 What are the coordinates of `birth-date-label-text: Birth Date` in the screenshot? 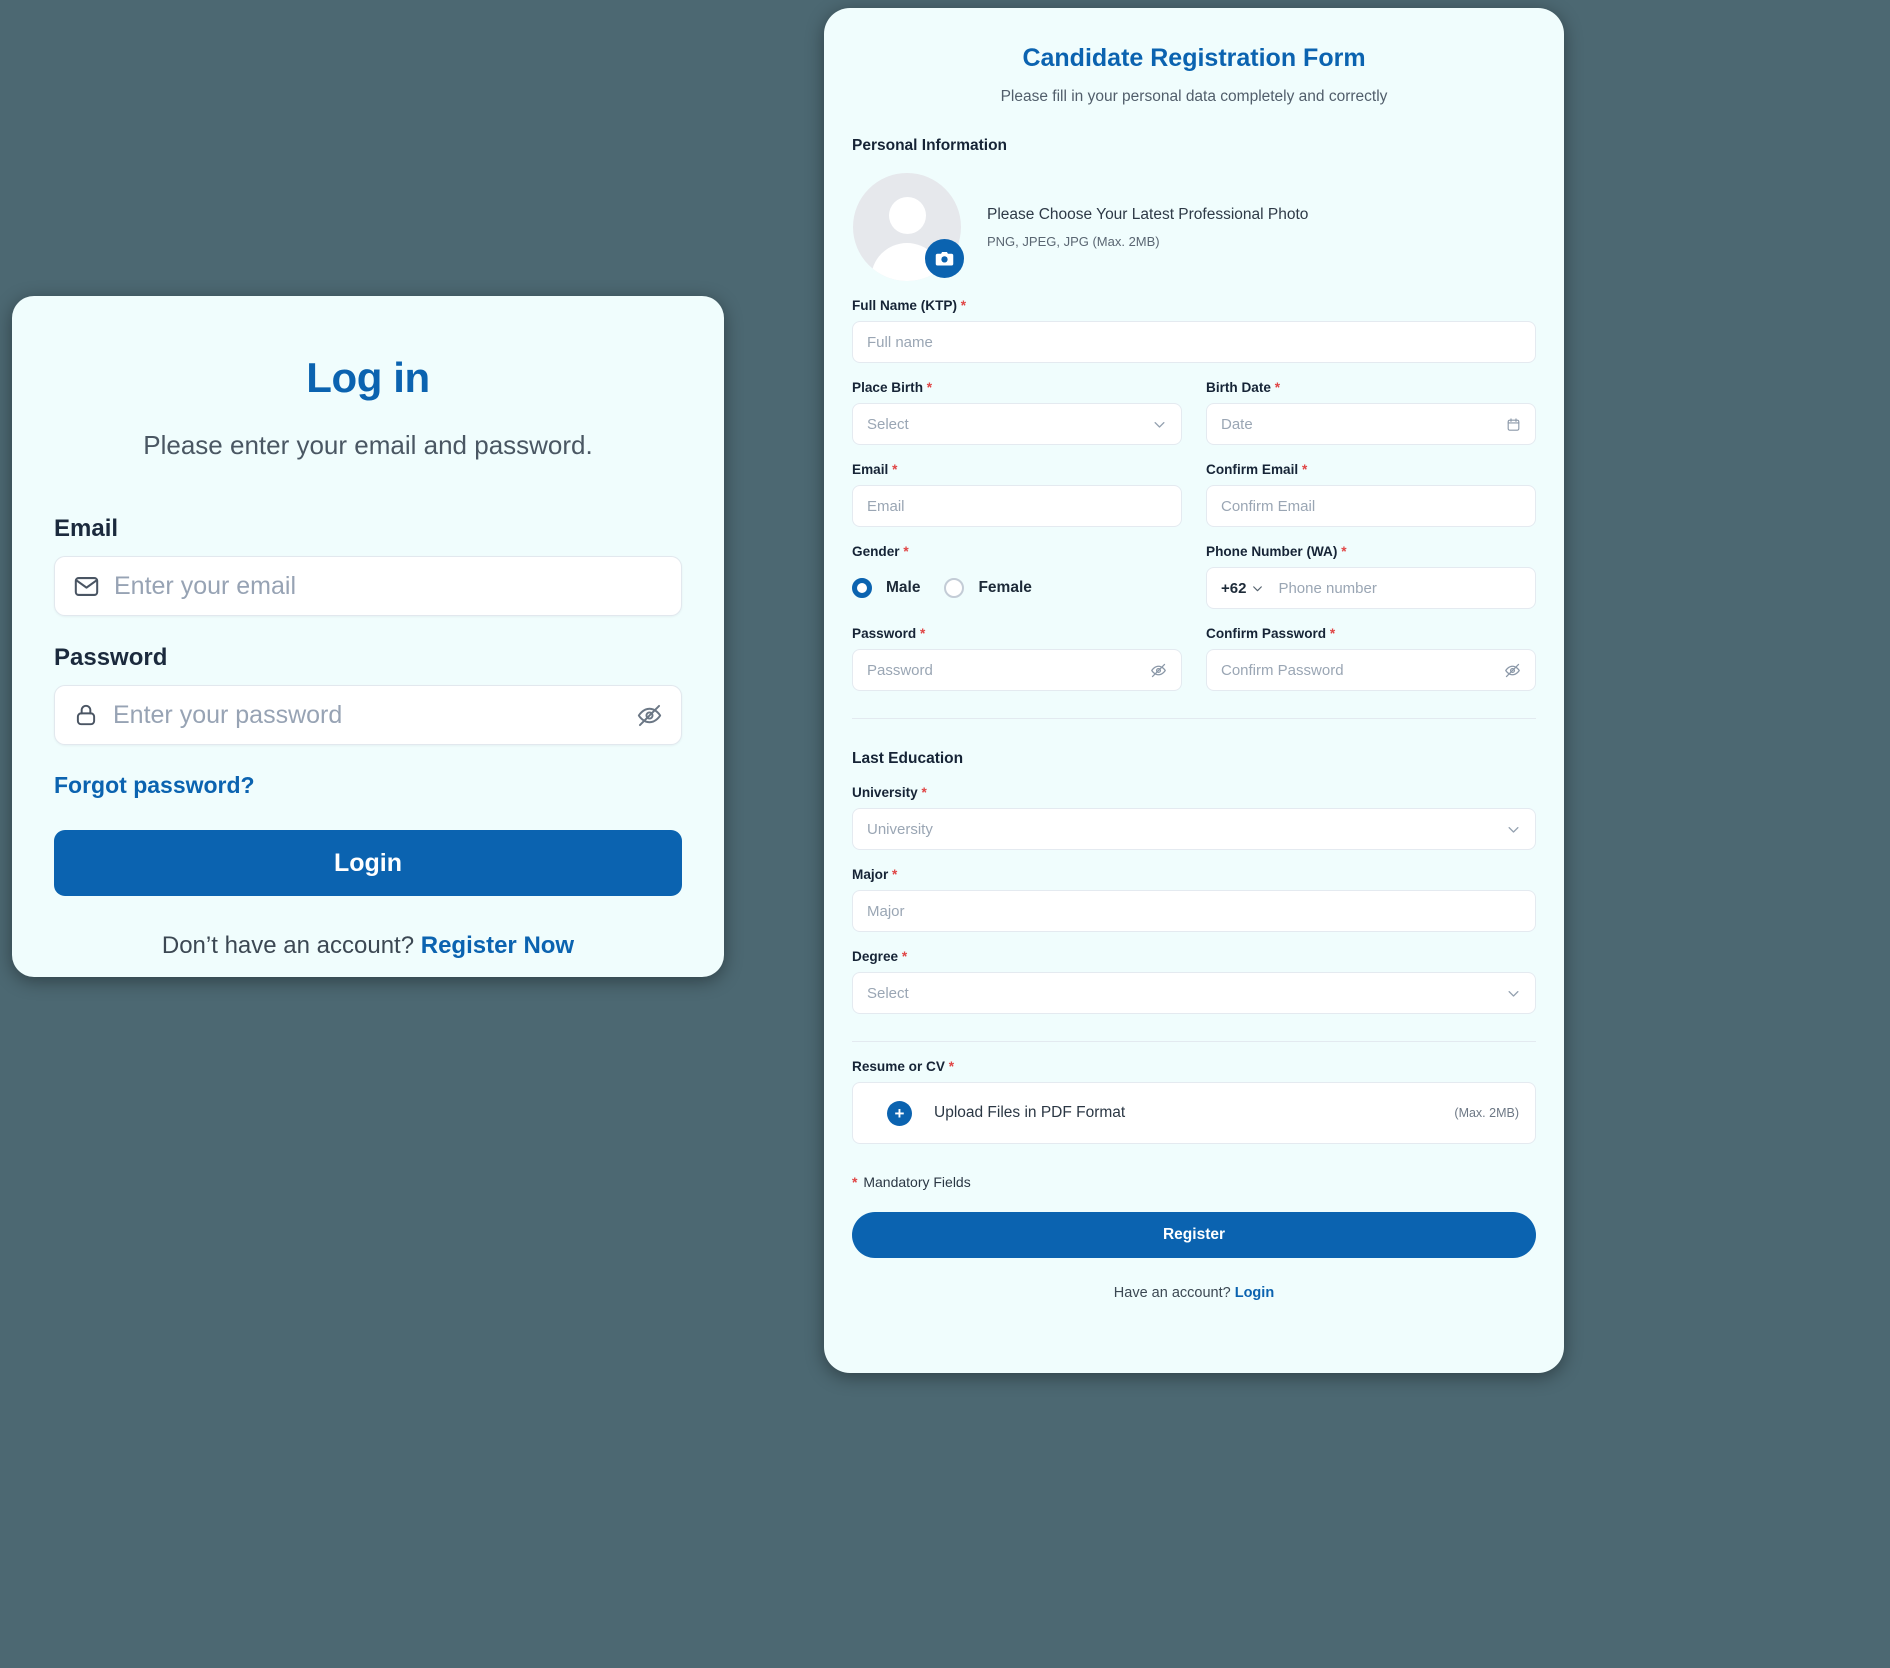 It's located at (1238, 387).